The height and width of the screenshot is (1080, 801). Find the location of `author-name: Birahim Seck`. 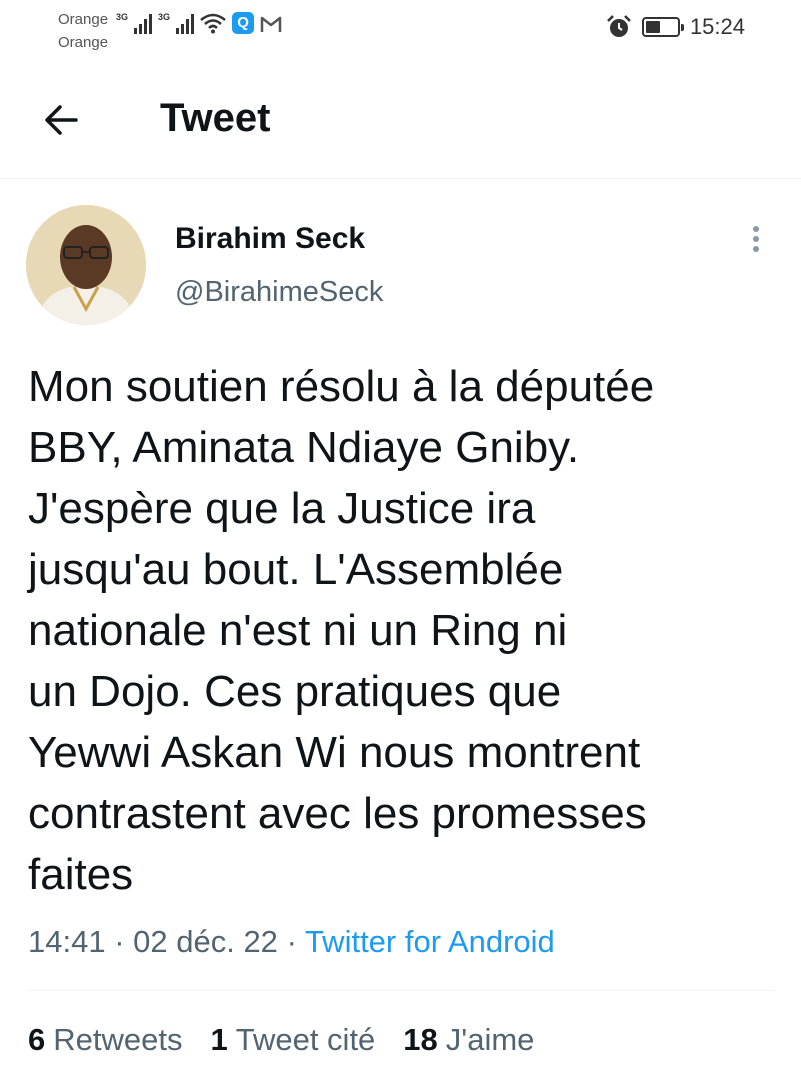

author-name: Birahim Seck is located at coordinates (270, 239).